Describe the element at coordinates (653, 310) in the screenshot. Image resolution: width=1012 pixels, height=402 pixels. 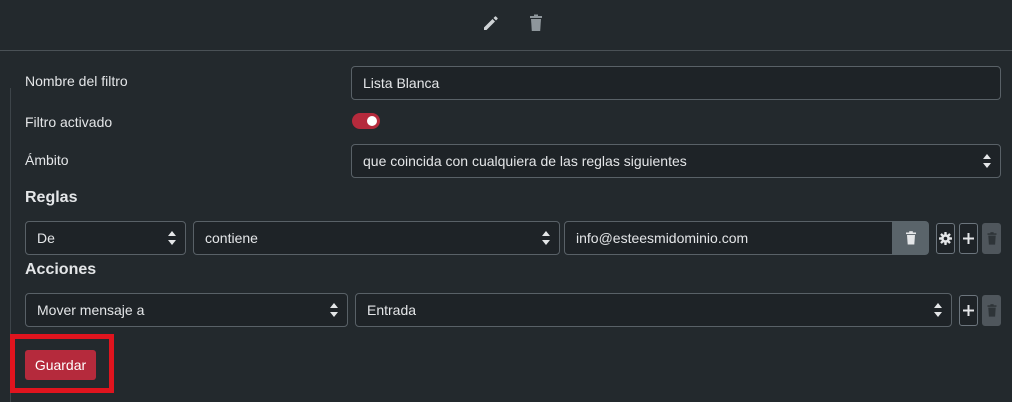
I see `action-target-select: Entrada` at that location.